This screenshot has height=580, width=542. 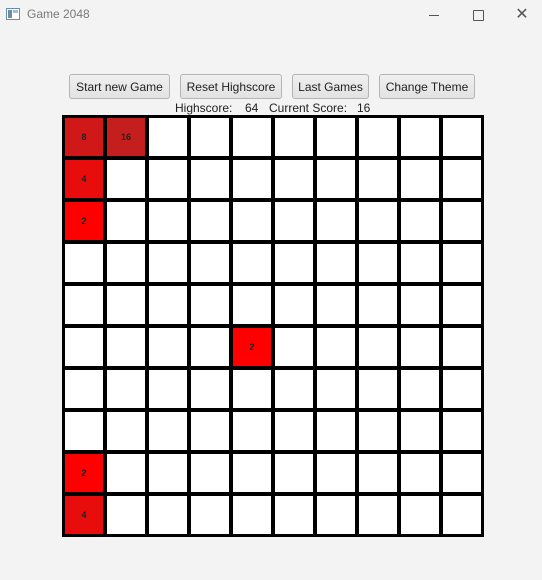 What do you see at coordinates (427, 86) in the screenshot?
I see `change-theme-button: Change Theme` at bounding box center [427, 86].